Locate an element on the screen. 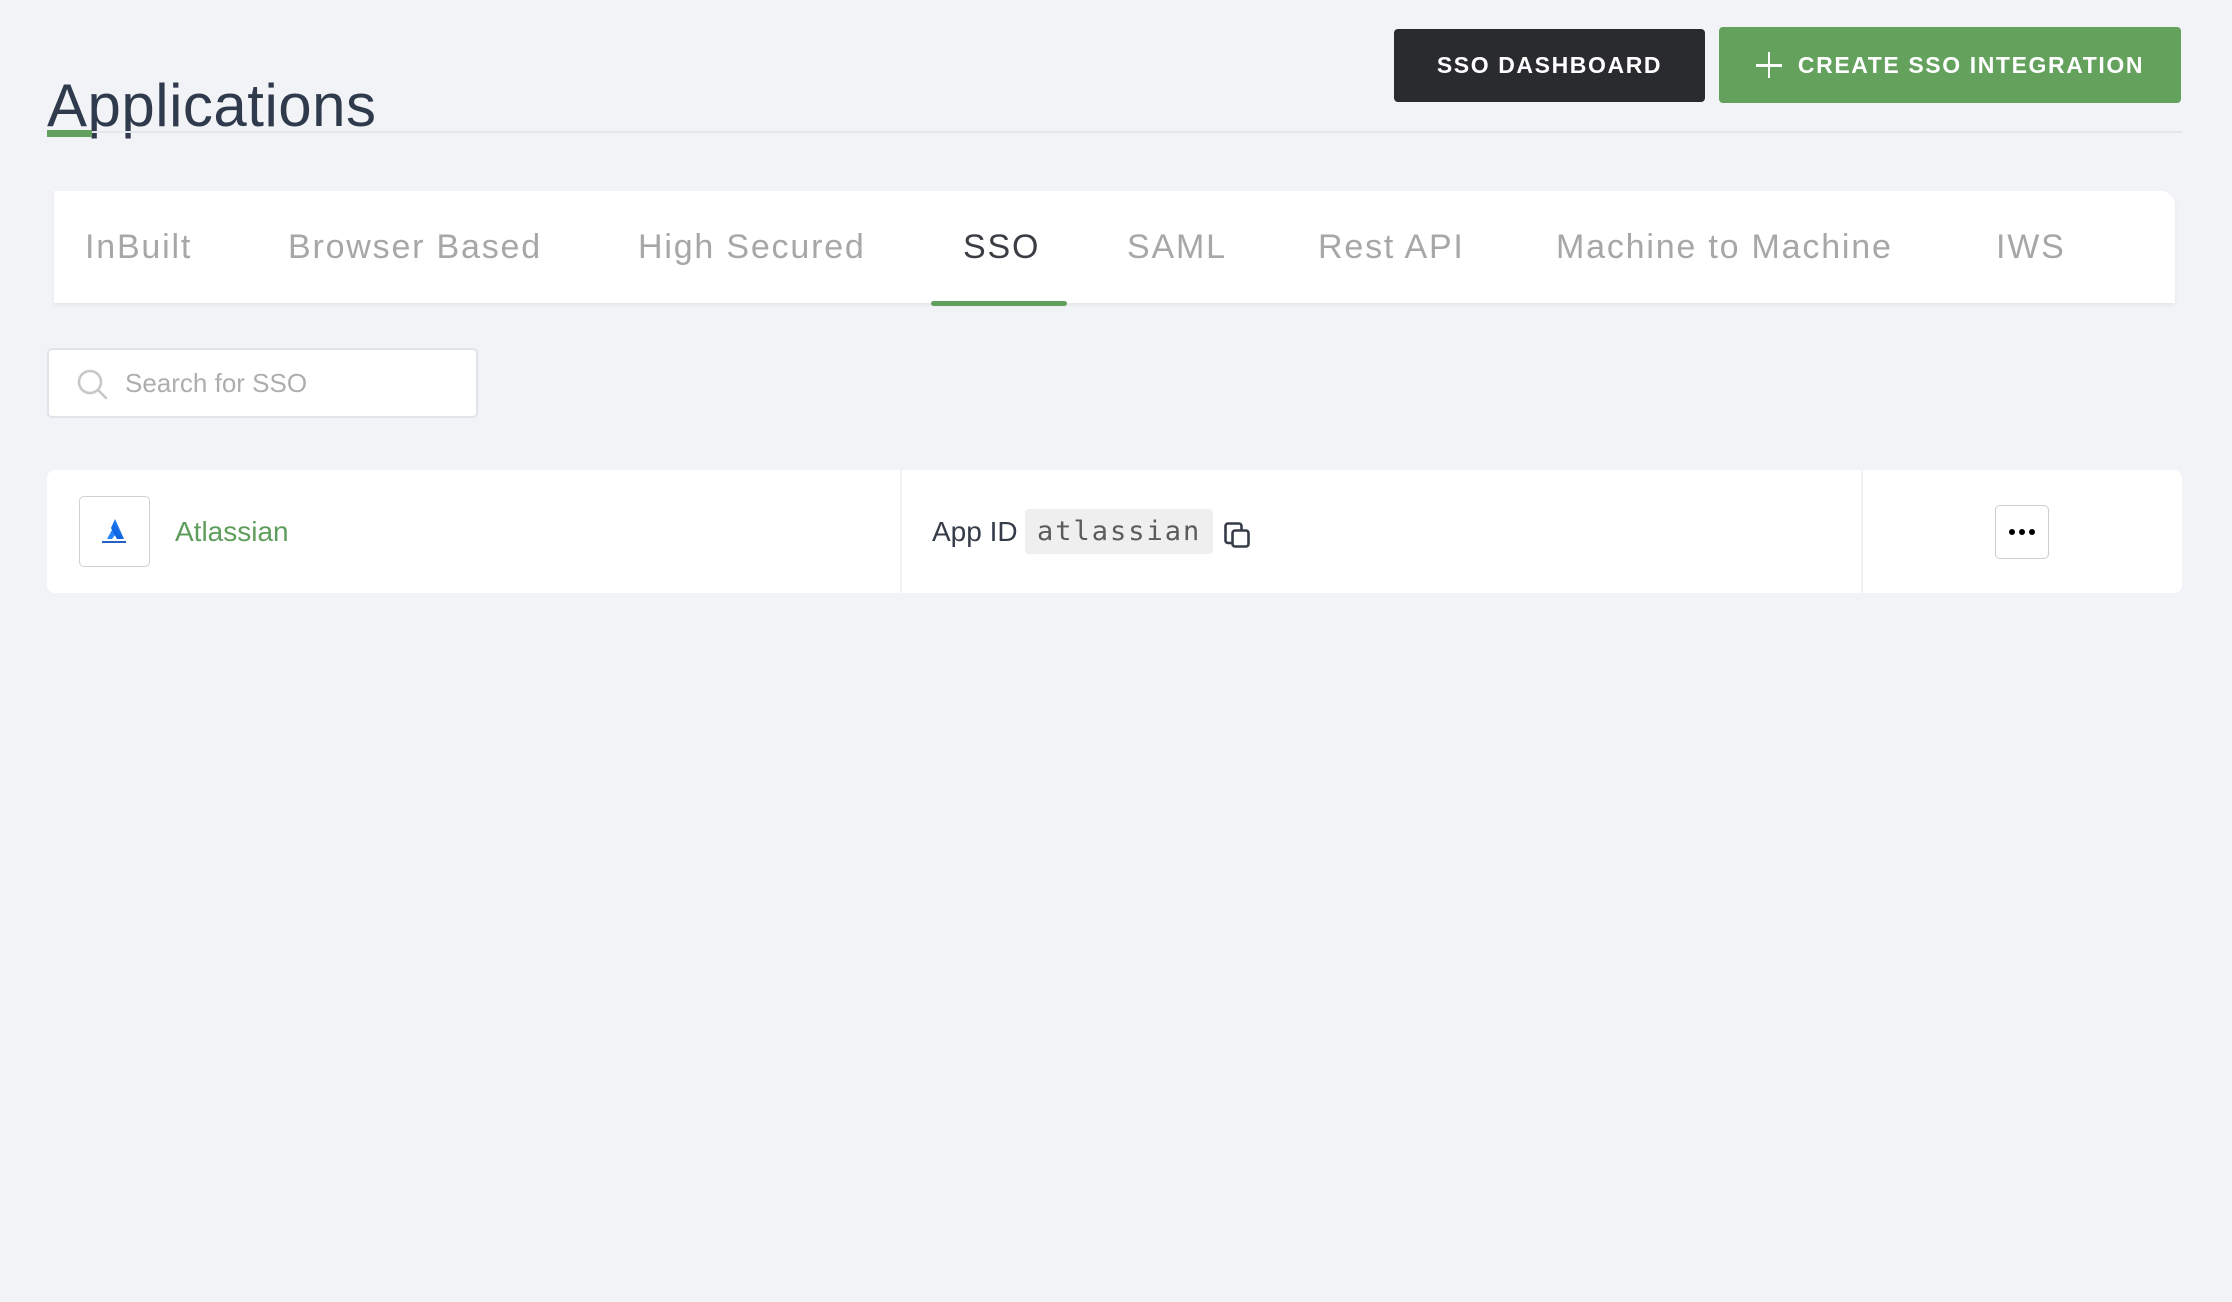  more-horizontal-icon is located at coordinates (2012, 532).